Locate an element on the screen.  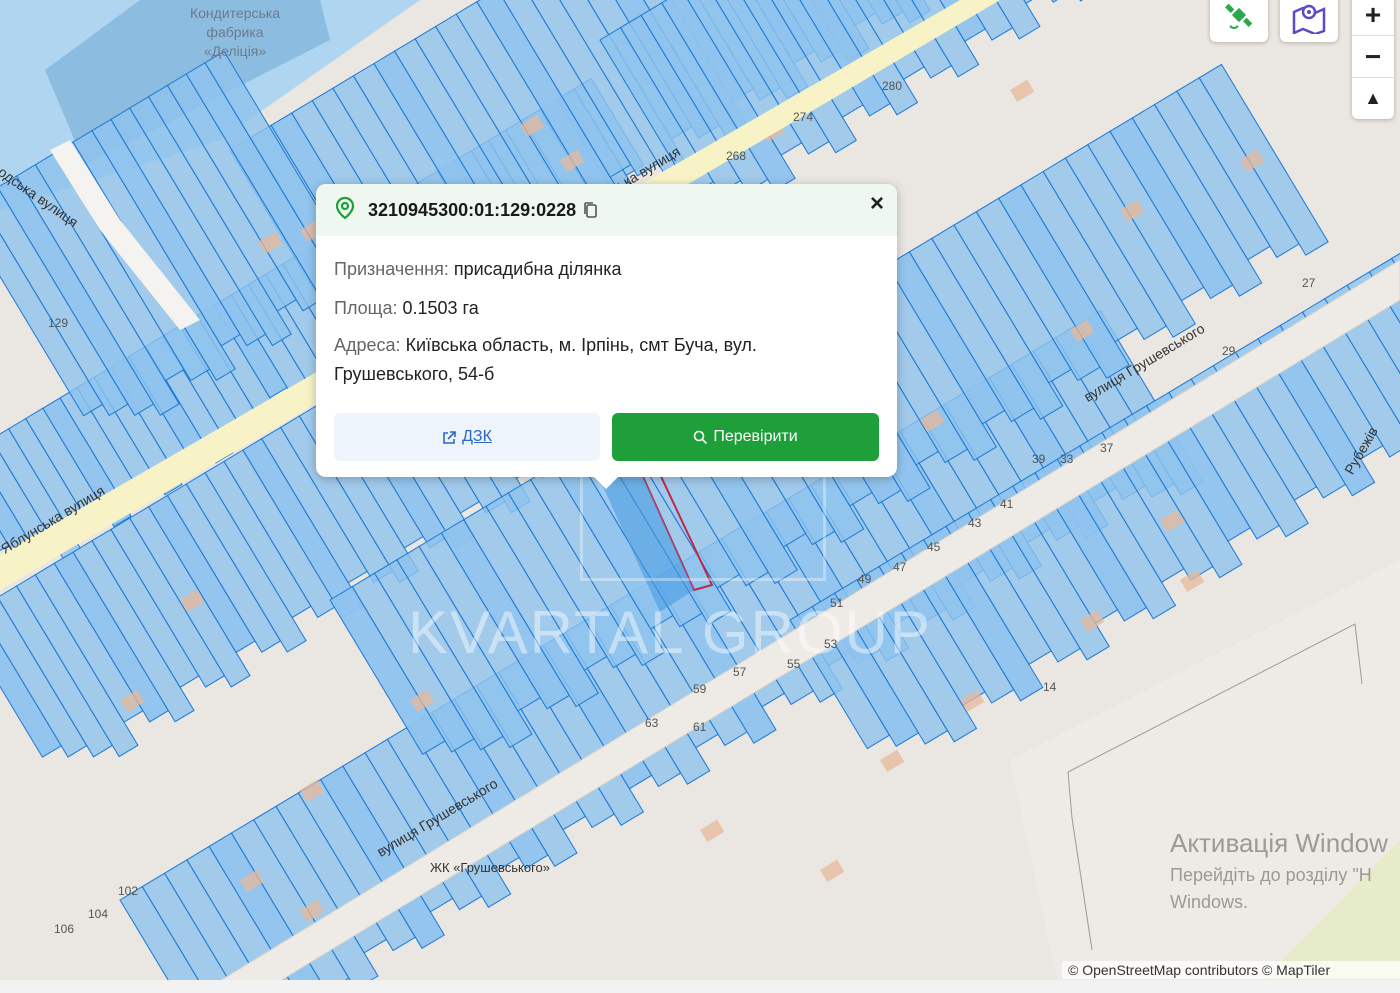
location-pin-icon is located at coordinates (345, 210).